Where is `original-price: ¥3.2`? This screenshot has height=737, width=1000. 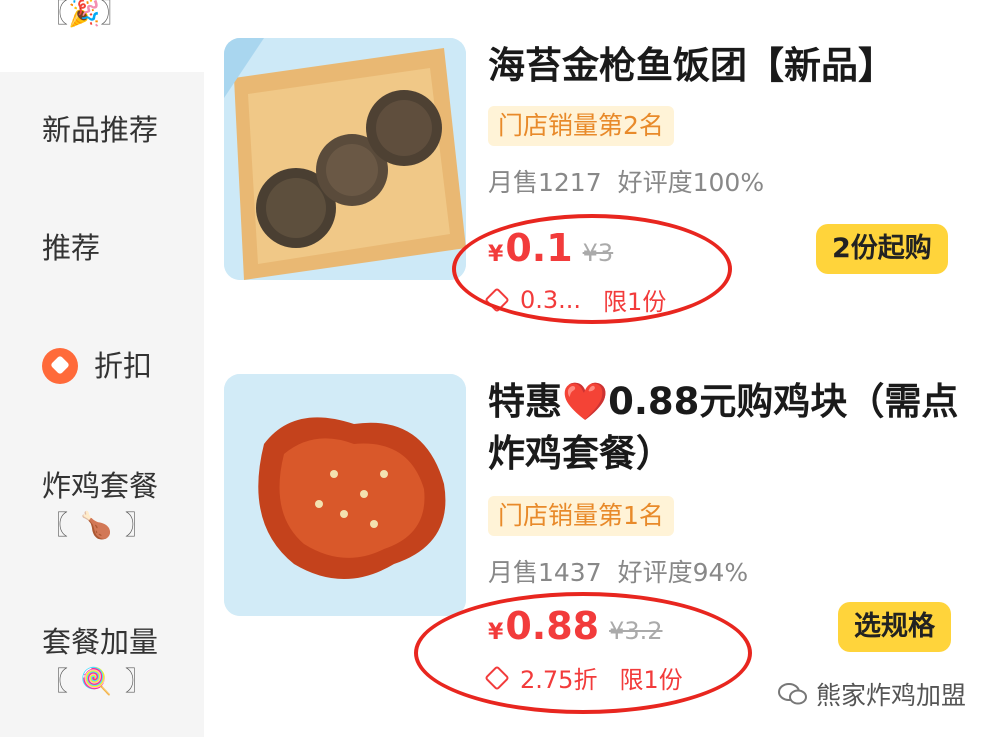
original-price: ¥3.2 is located at coordinates (636, 631).